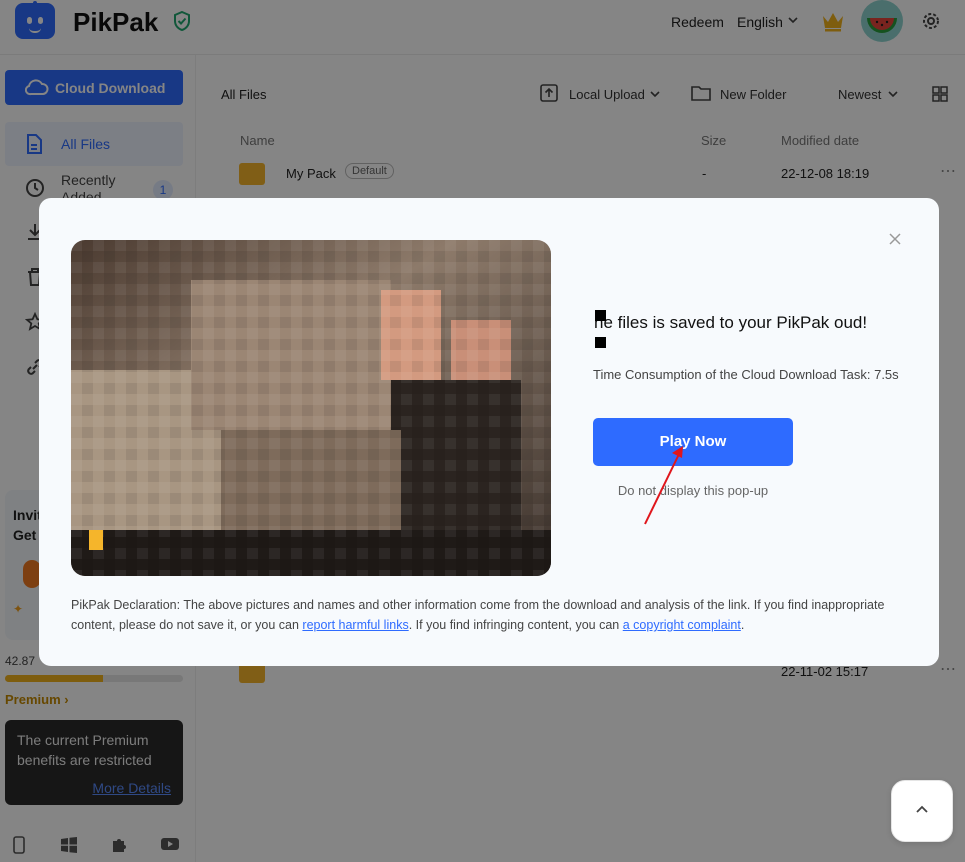 The width and height of the screenshot is (965, 862). What do you see at coordinates (126, 605) in the screenshot?
I see `declaration-prefix: PikPak Declaration:` at bounding box center [126, 605].